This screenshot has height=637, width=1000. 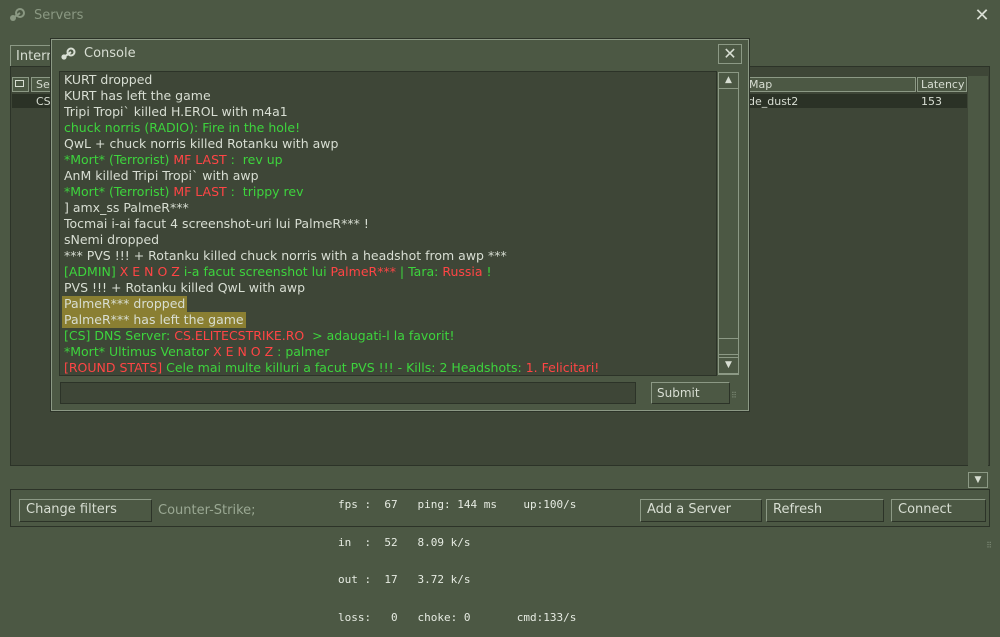 What do you see at coordinates (728, 80) in the screenshot?
I see `scroll-up-arrow-icon: ▲` at bounding box center [728, 80].